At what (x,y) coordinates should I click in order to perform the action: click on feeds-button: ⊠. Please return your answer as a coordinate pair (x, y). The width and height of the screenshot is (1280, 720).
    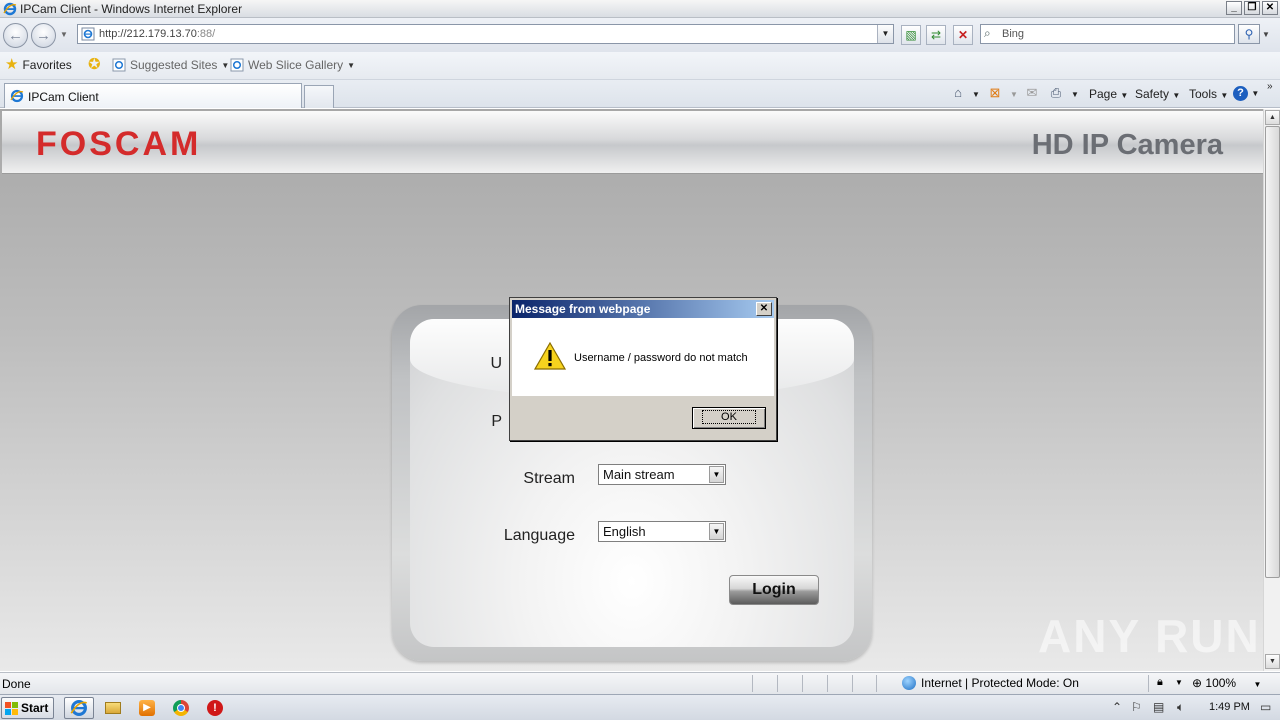
    Looking at the image, I should click on (995, 93).